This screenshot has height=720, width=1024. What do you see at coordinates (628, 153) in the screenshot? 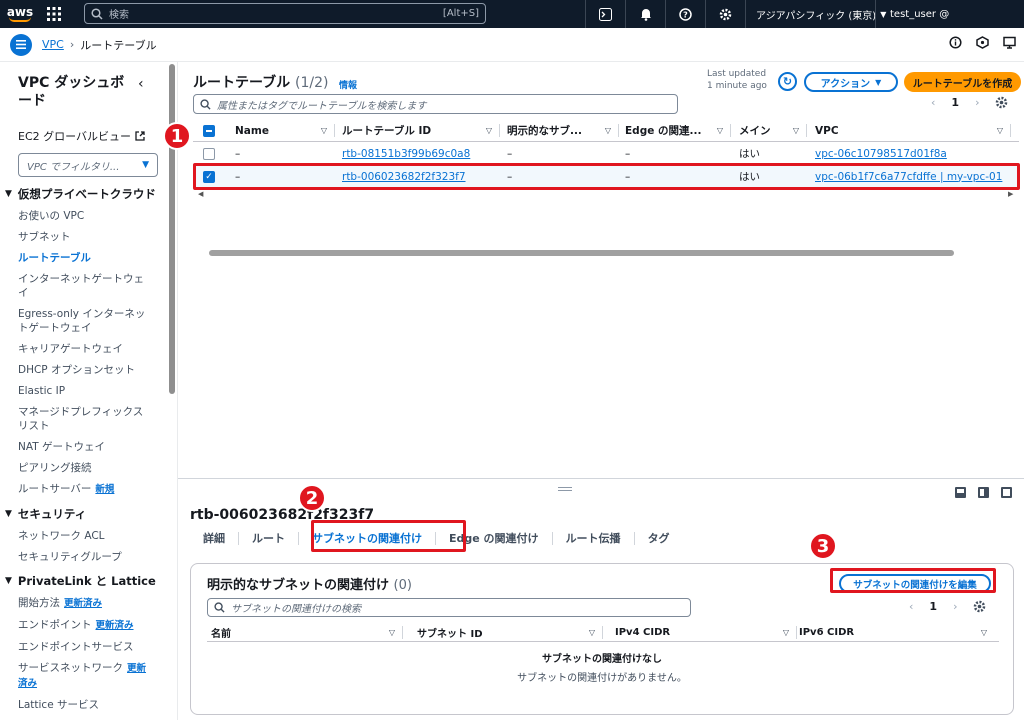
I see `cell-edge: –` at bounding box center [628, 153].